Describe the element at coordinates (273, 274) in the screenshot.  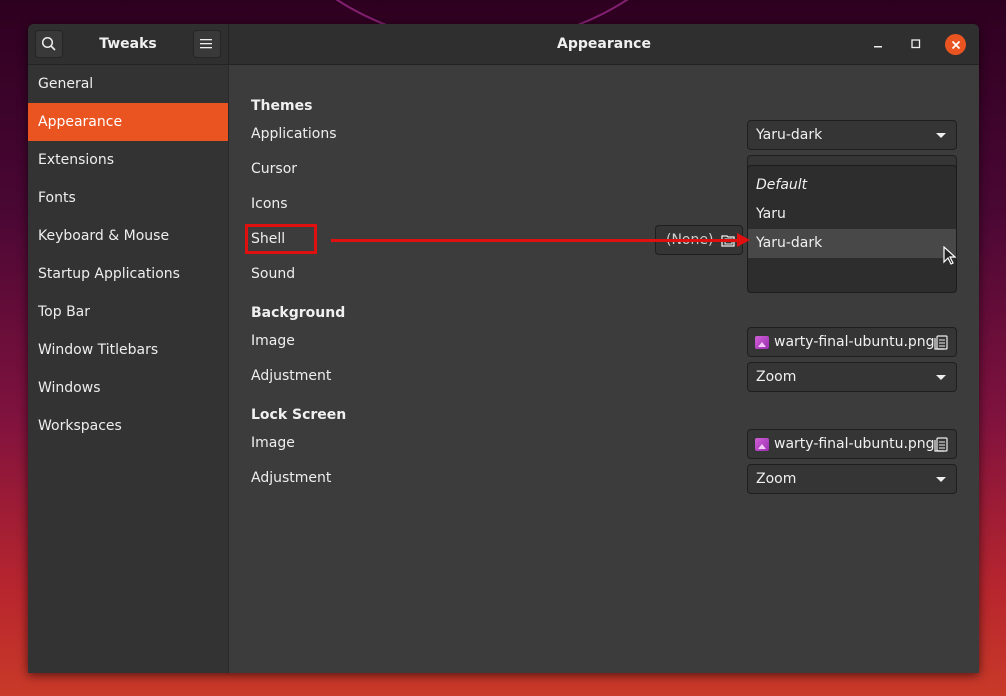
I see `sound-label: Sound` at that location.